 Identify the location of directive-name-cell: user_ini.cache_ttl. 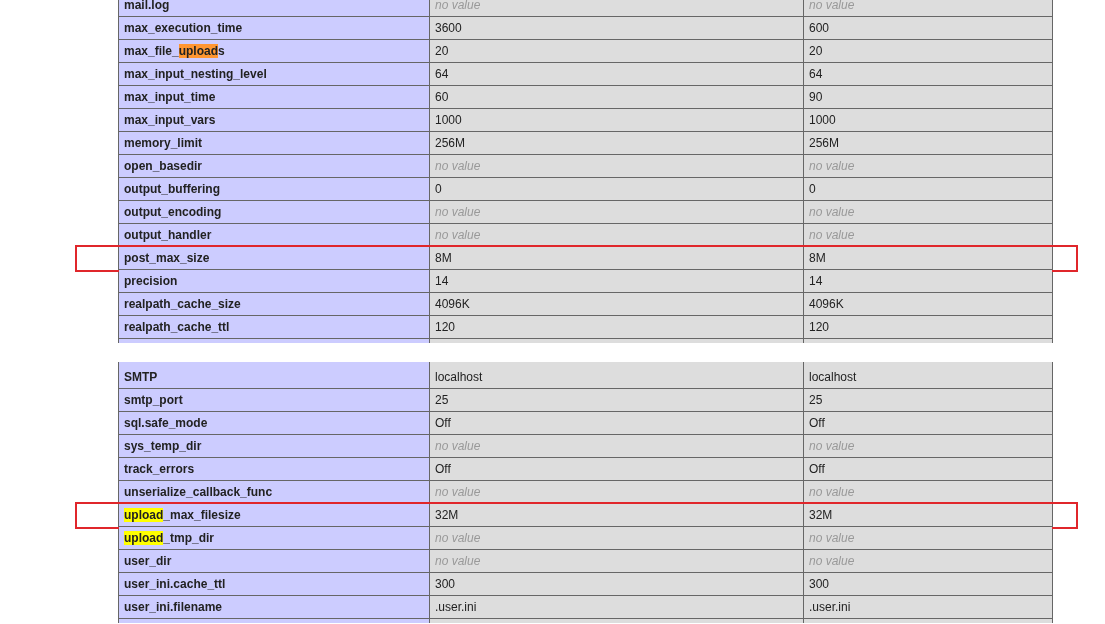
(274, 584).